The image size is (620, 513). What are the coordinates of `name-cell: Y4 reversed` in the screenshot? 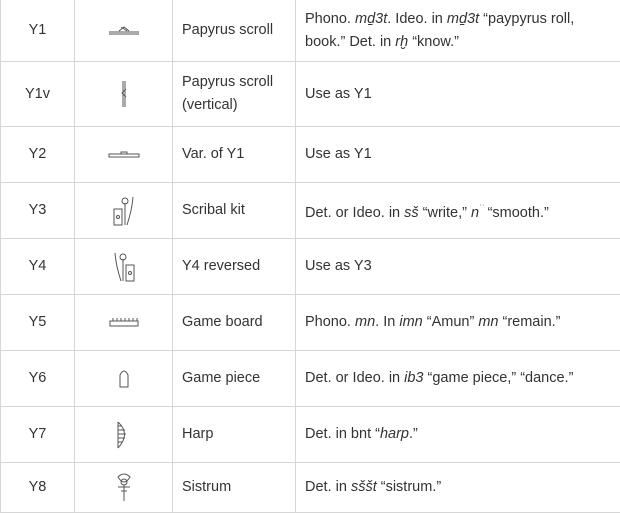 It's located at (234, 266).